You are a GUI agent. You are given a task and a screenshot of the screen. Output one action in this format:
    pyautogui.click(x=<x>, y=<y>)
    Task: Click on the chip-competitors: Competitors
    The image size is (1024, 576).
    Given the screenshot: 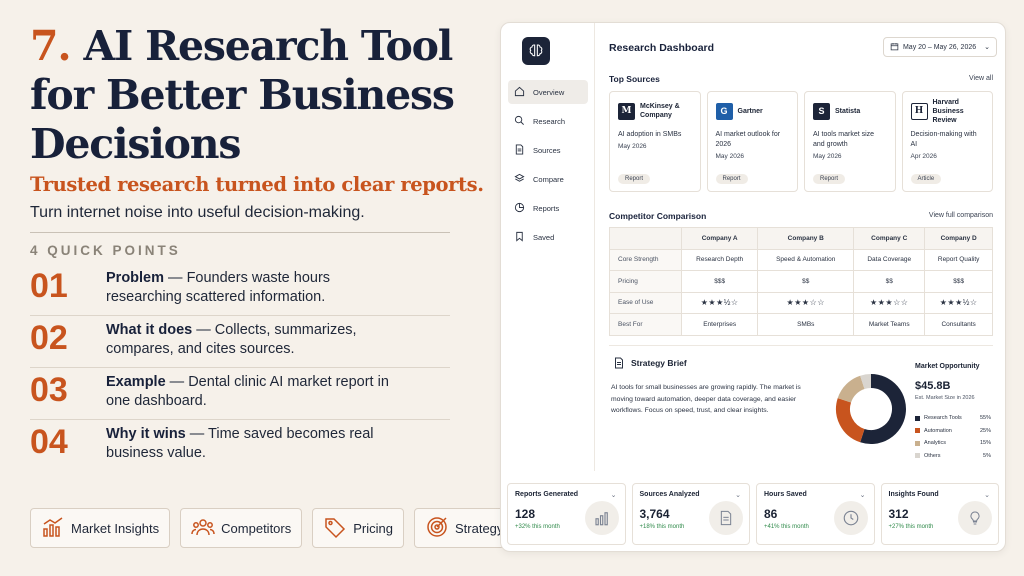 What is the action you would take?
    pyautogui.click(x=241, y=528)
    